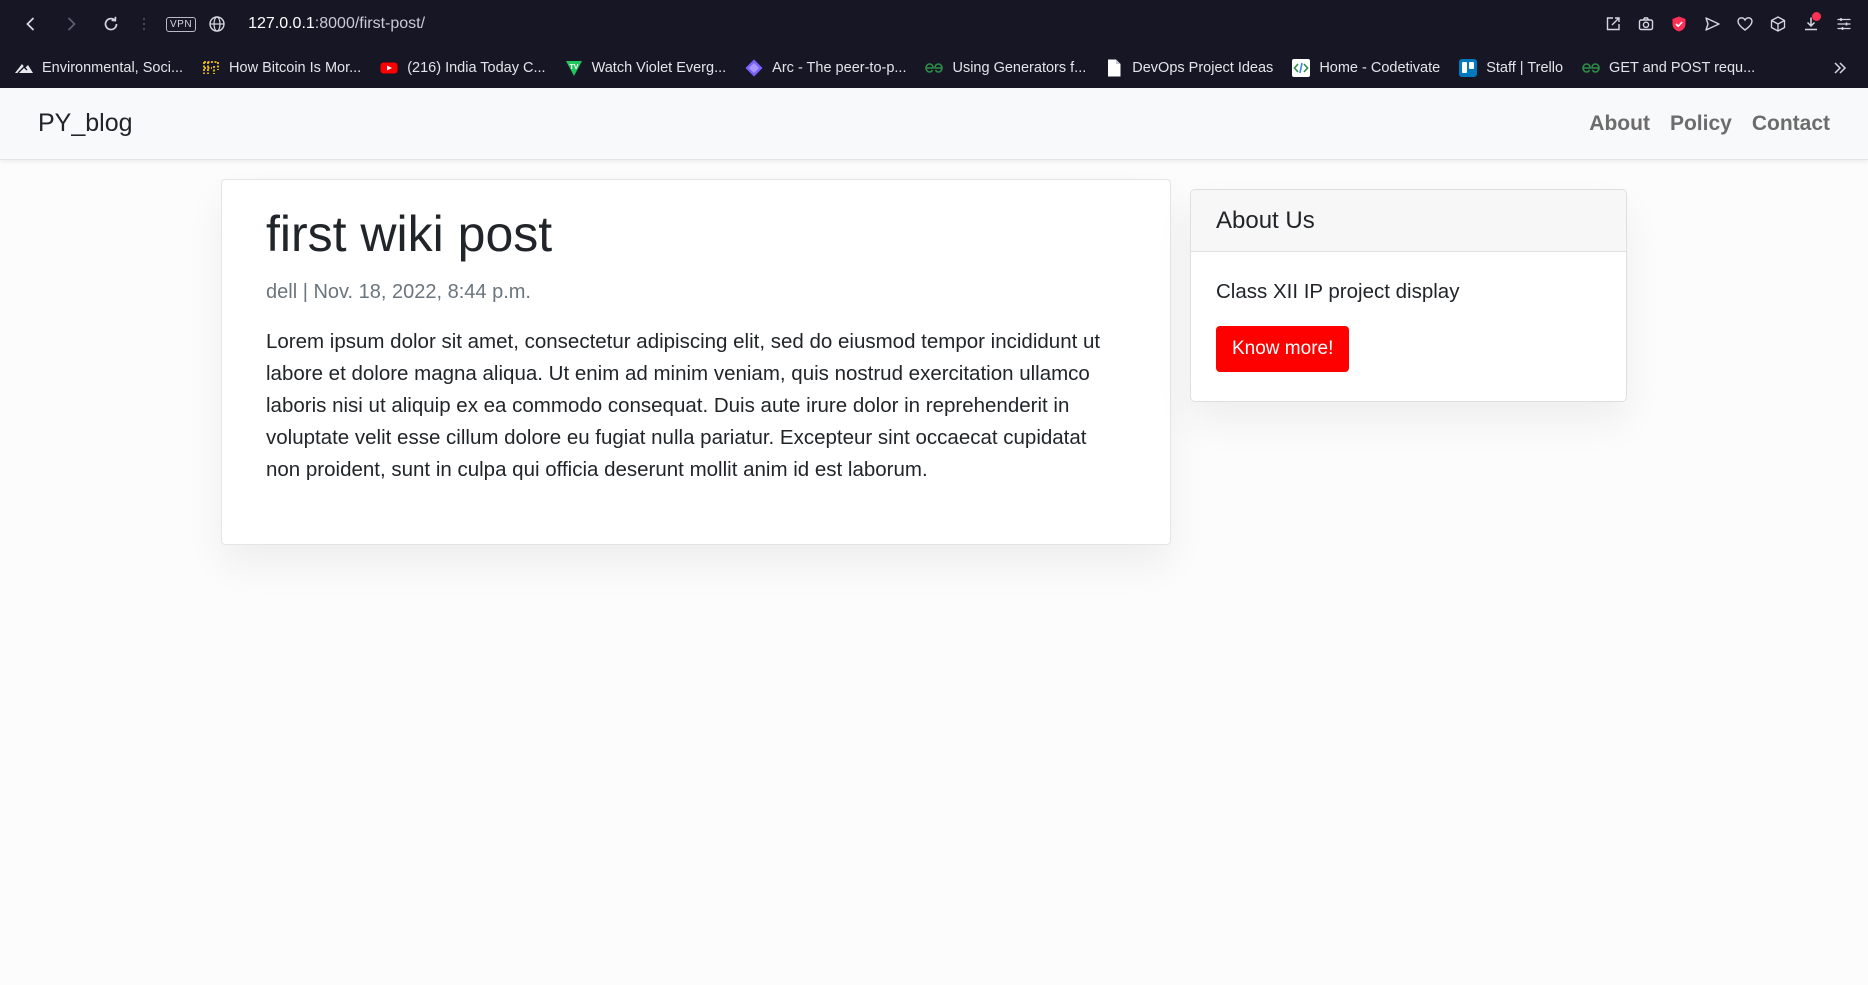 This screenshot has height=985, width=1868. I want to click on know-more-button: Know more!, so click(1283, 349).